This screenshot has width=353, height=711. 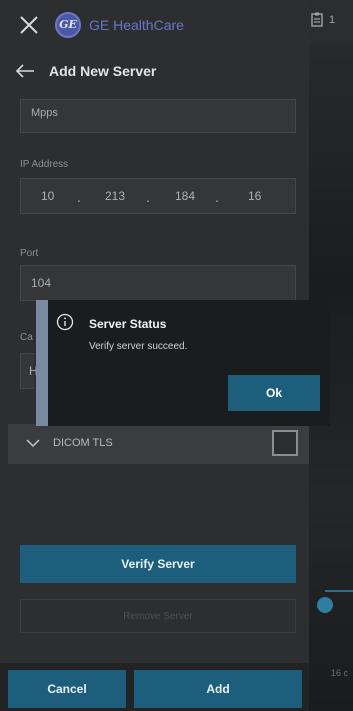 What do you see at coordinates (68, 25) in the screenshot?
I see `ge-logo: GE` at bounding box center [68, 25].